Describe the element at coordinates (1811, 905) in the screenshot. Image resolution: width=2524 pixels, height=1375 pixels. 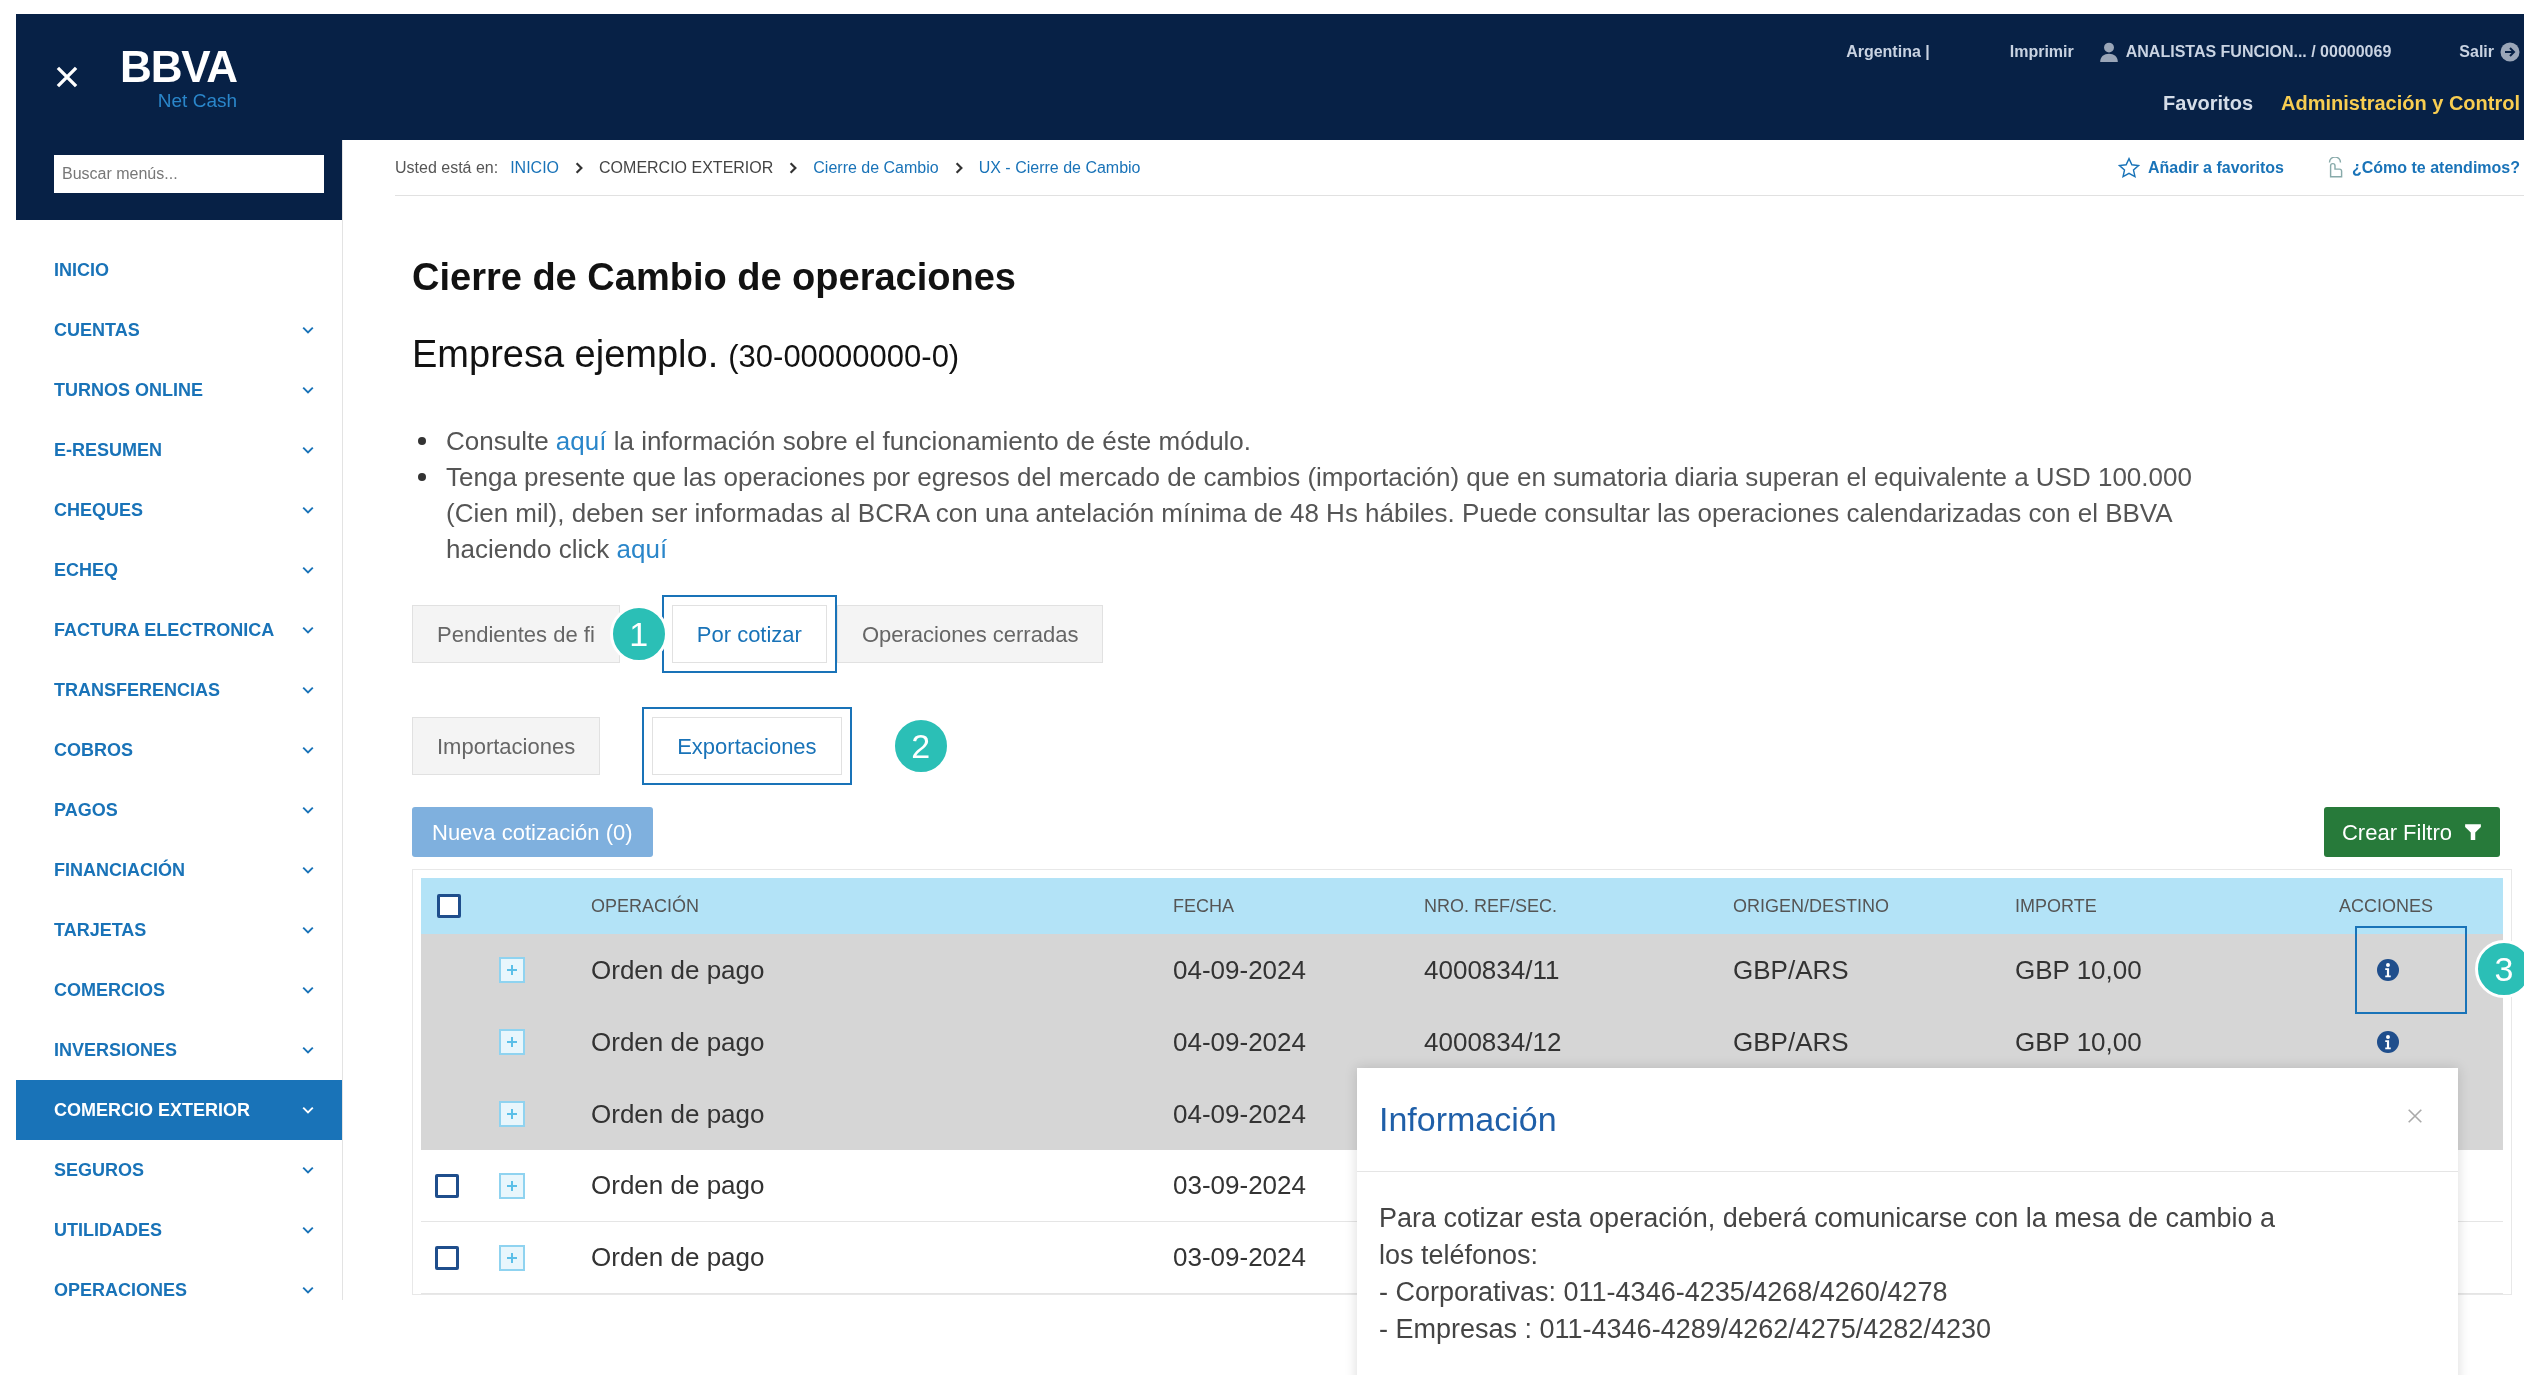
I see `column-header: ORIGEN/DESTINO` at that location.